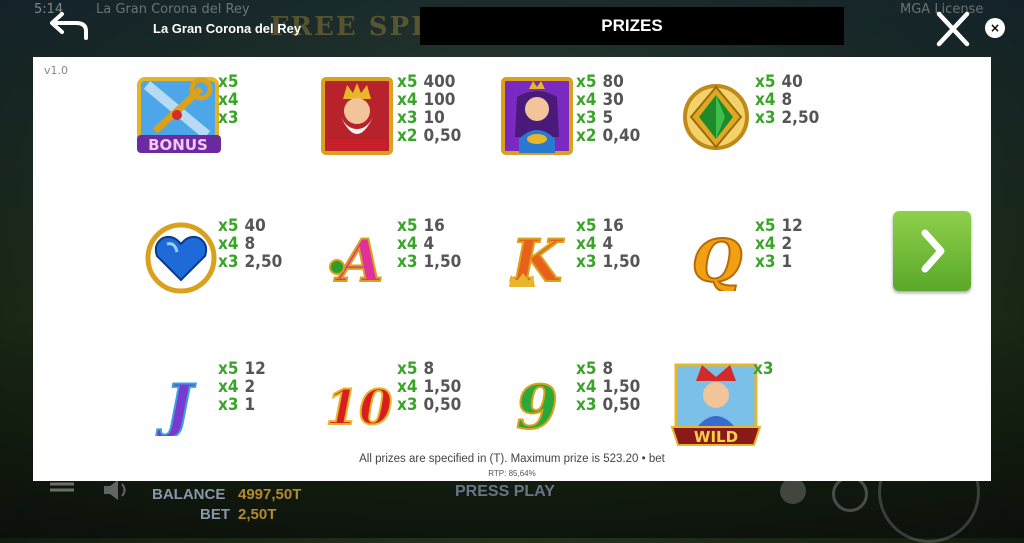  Describe the element at coordinates (608, 244) in the screenshot. I see `king-letter-pays: x5 16 x4 4 x3 1,50` at that location.